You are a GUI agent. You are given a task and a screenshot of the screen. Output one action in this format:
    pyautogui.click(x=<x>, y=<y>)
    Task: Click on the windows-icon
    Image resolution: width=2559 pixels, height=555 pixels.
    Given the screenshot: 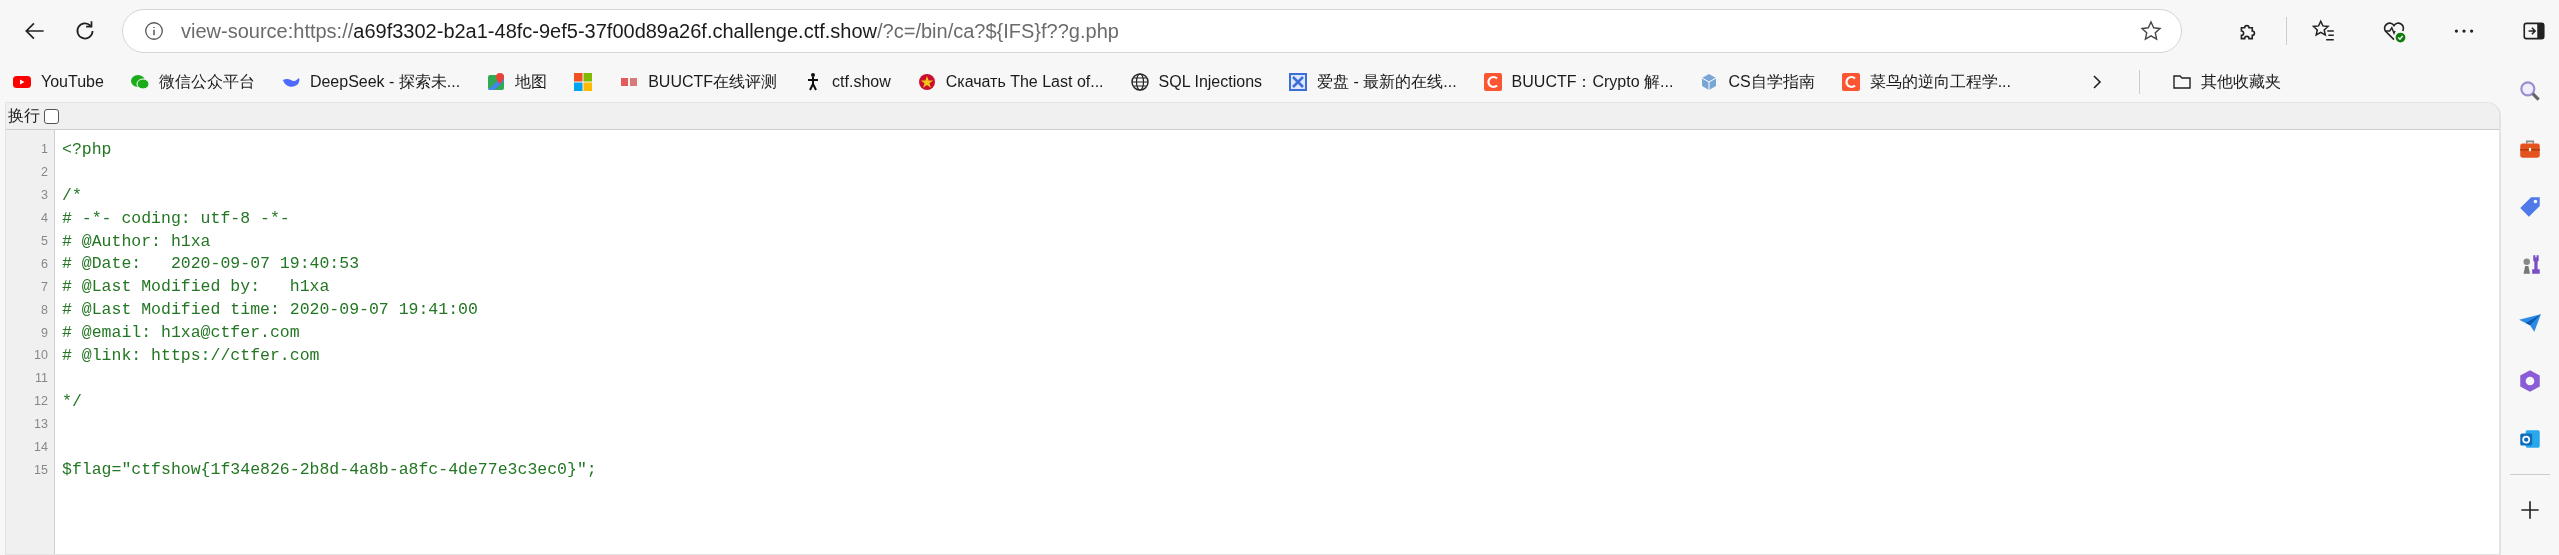 What is the action you would take?
    pyautogui.click(x=583, y=82)
    